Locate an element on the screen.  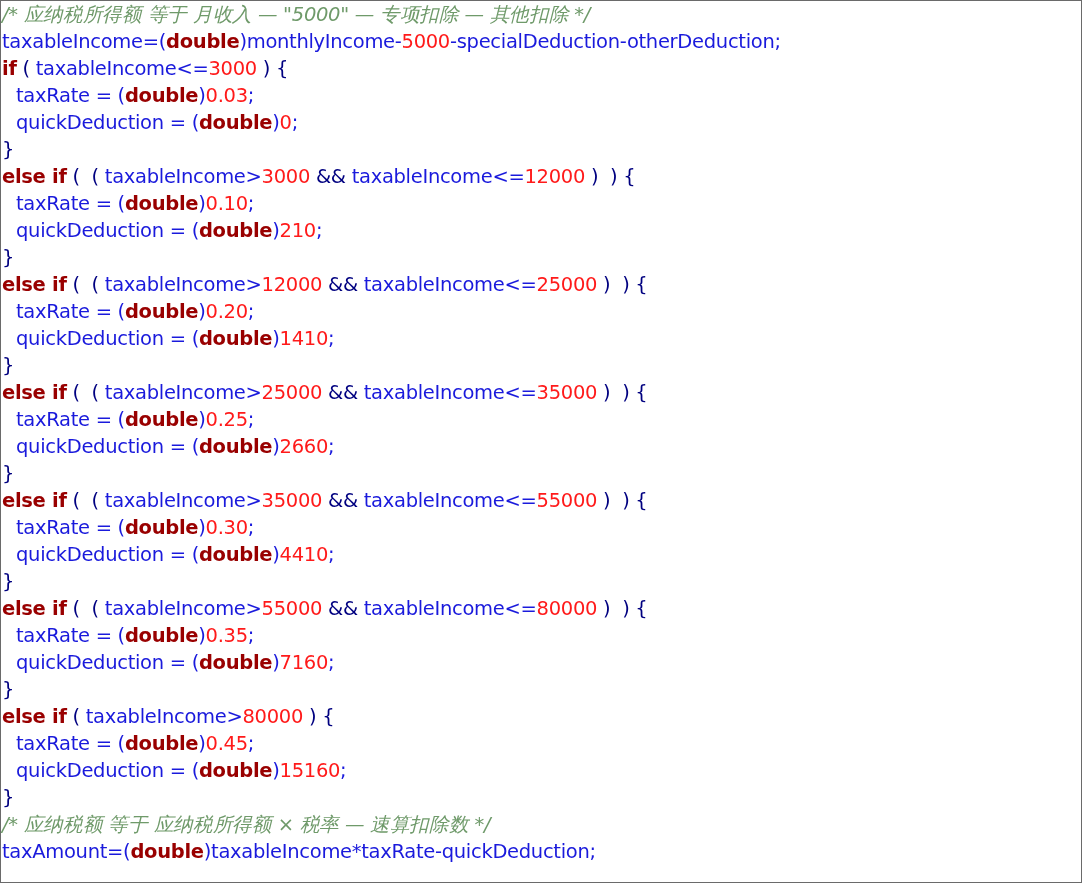
code-line: else if ( ( taxableIncome>55000 && taxableIncome<=80000 ) ) { is located at coordinates (325, 609).